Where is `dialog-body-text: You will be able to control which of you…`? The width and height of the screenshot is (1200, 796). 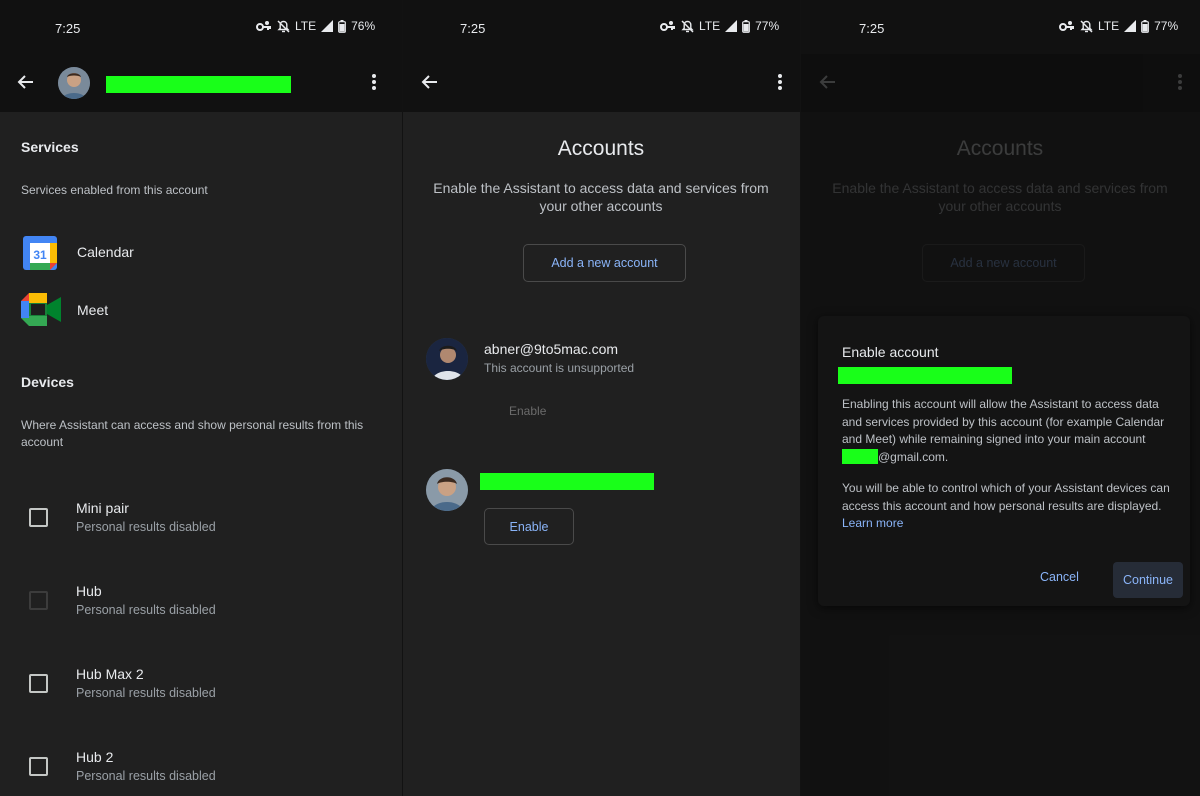
dialog-body-text: You will be able to control which of you… is located at coordinates (1006, 497).